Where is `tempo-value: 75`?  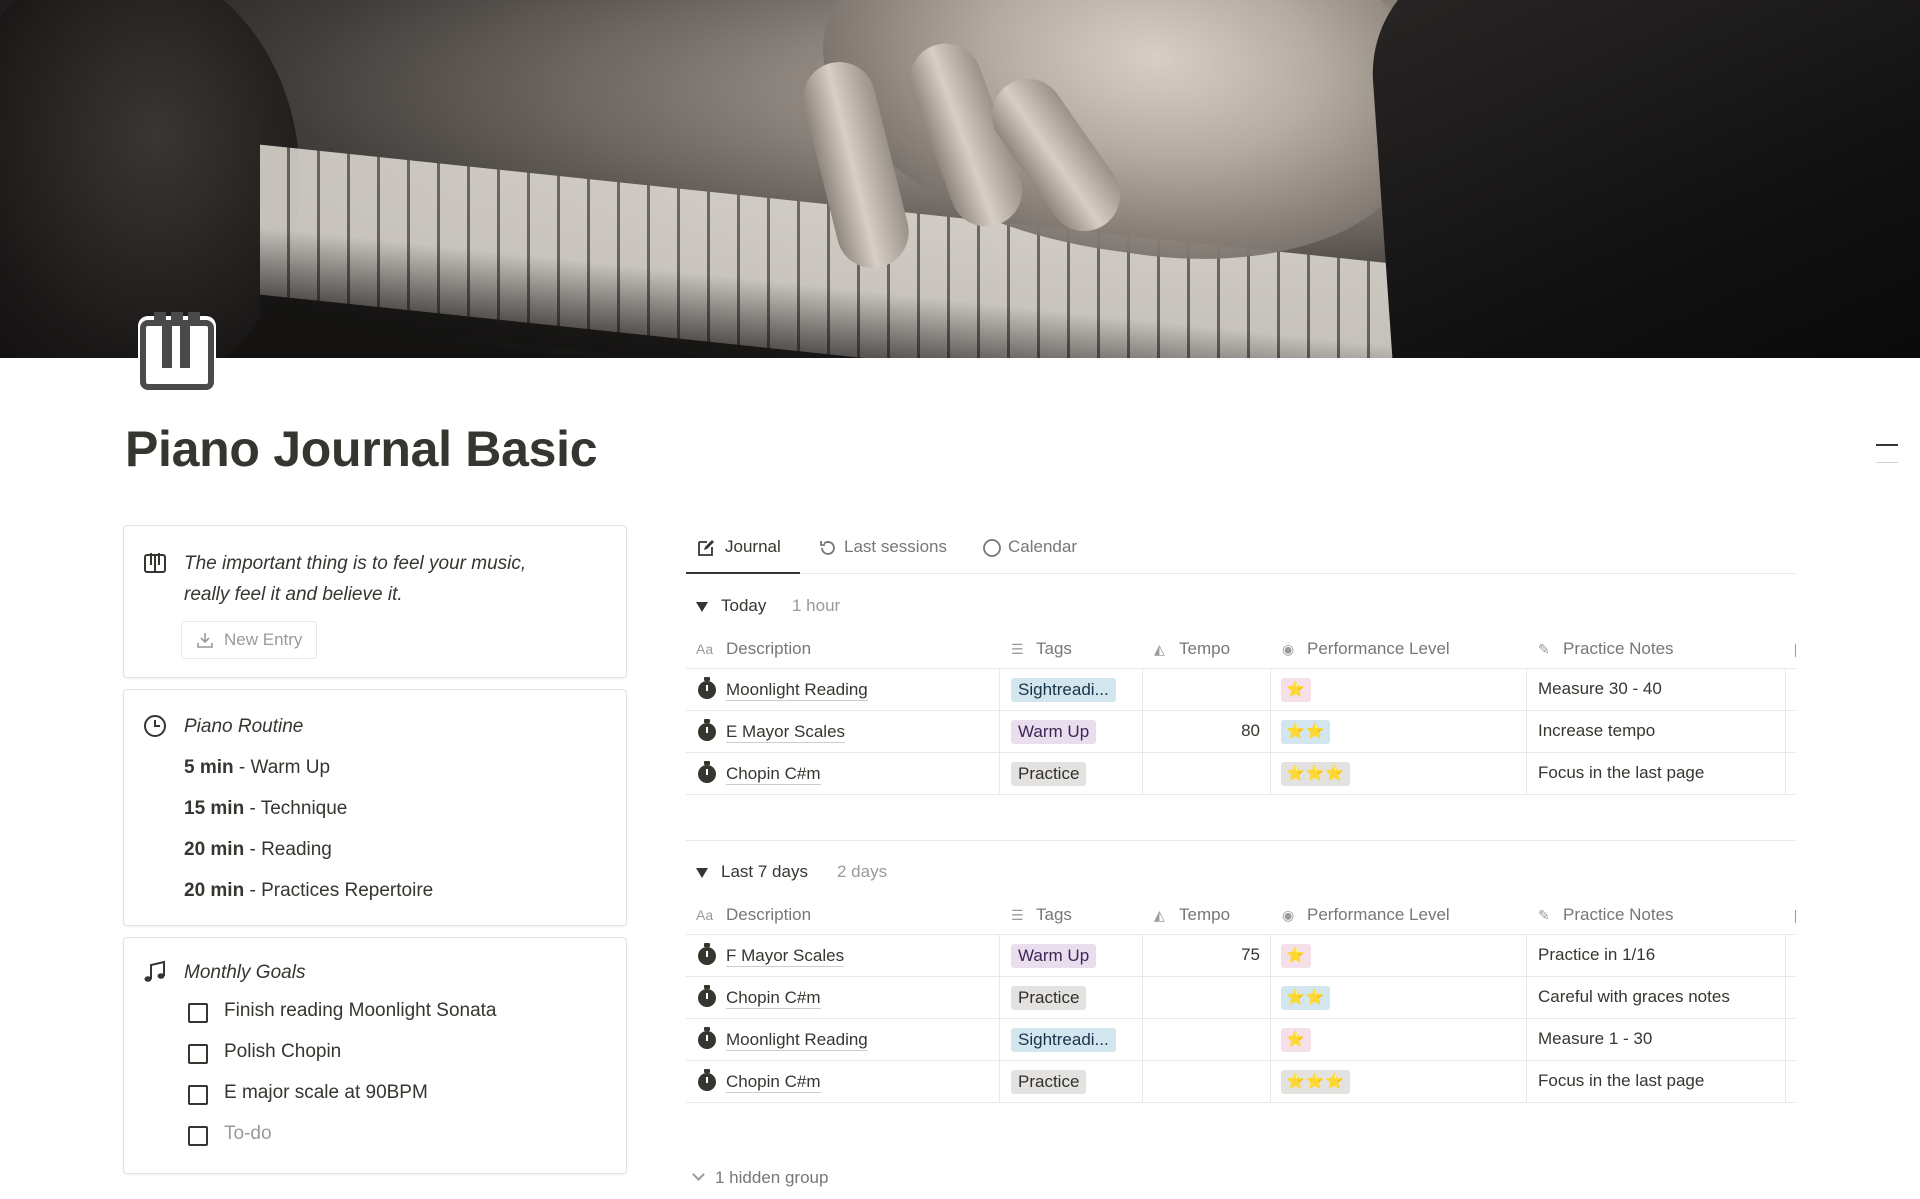
tempo-value: 75 is located at coordinates (1250, 954).